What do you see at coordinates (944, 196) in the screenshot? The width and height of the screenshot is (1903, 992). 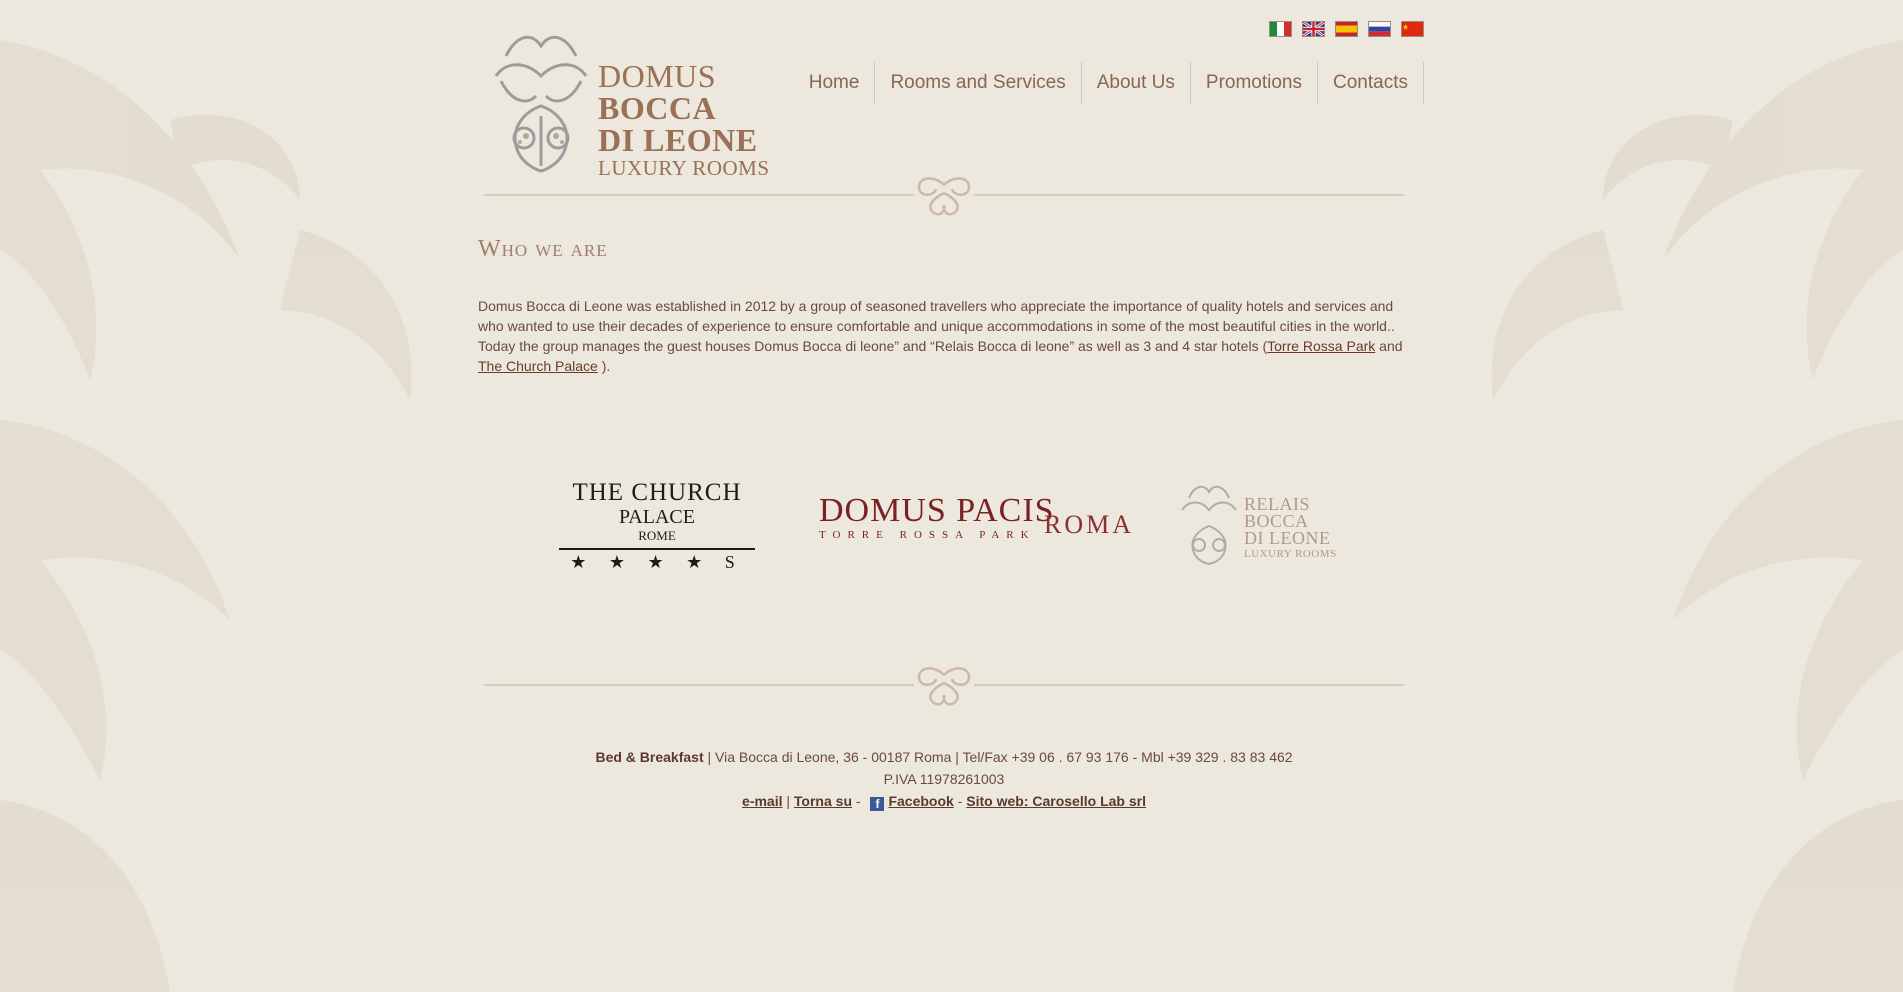 I see `ornament-divider-top` at bounding box center [944, 196].